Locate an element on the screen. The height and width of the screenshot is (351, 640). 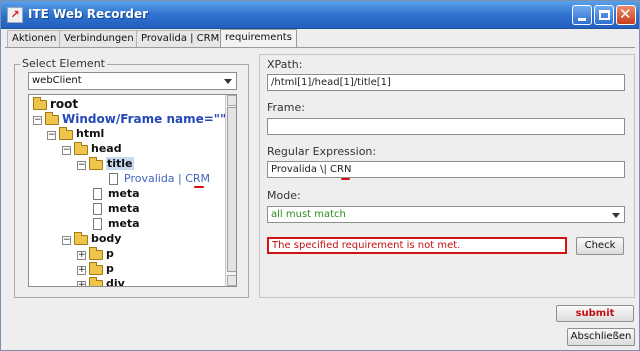
scroll-up-button is located at coordinates (231, 100).